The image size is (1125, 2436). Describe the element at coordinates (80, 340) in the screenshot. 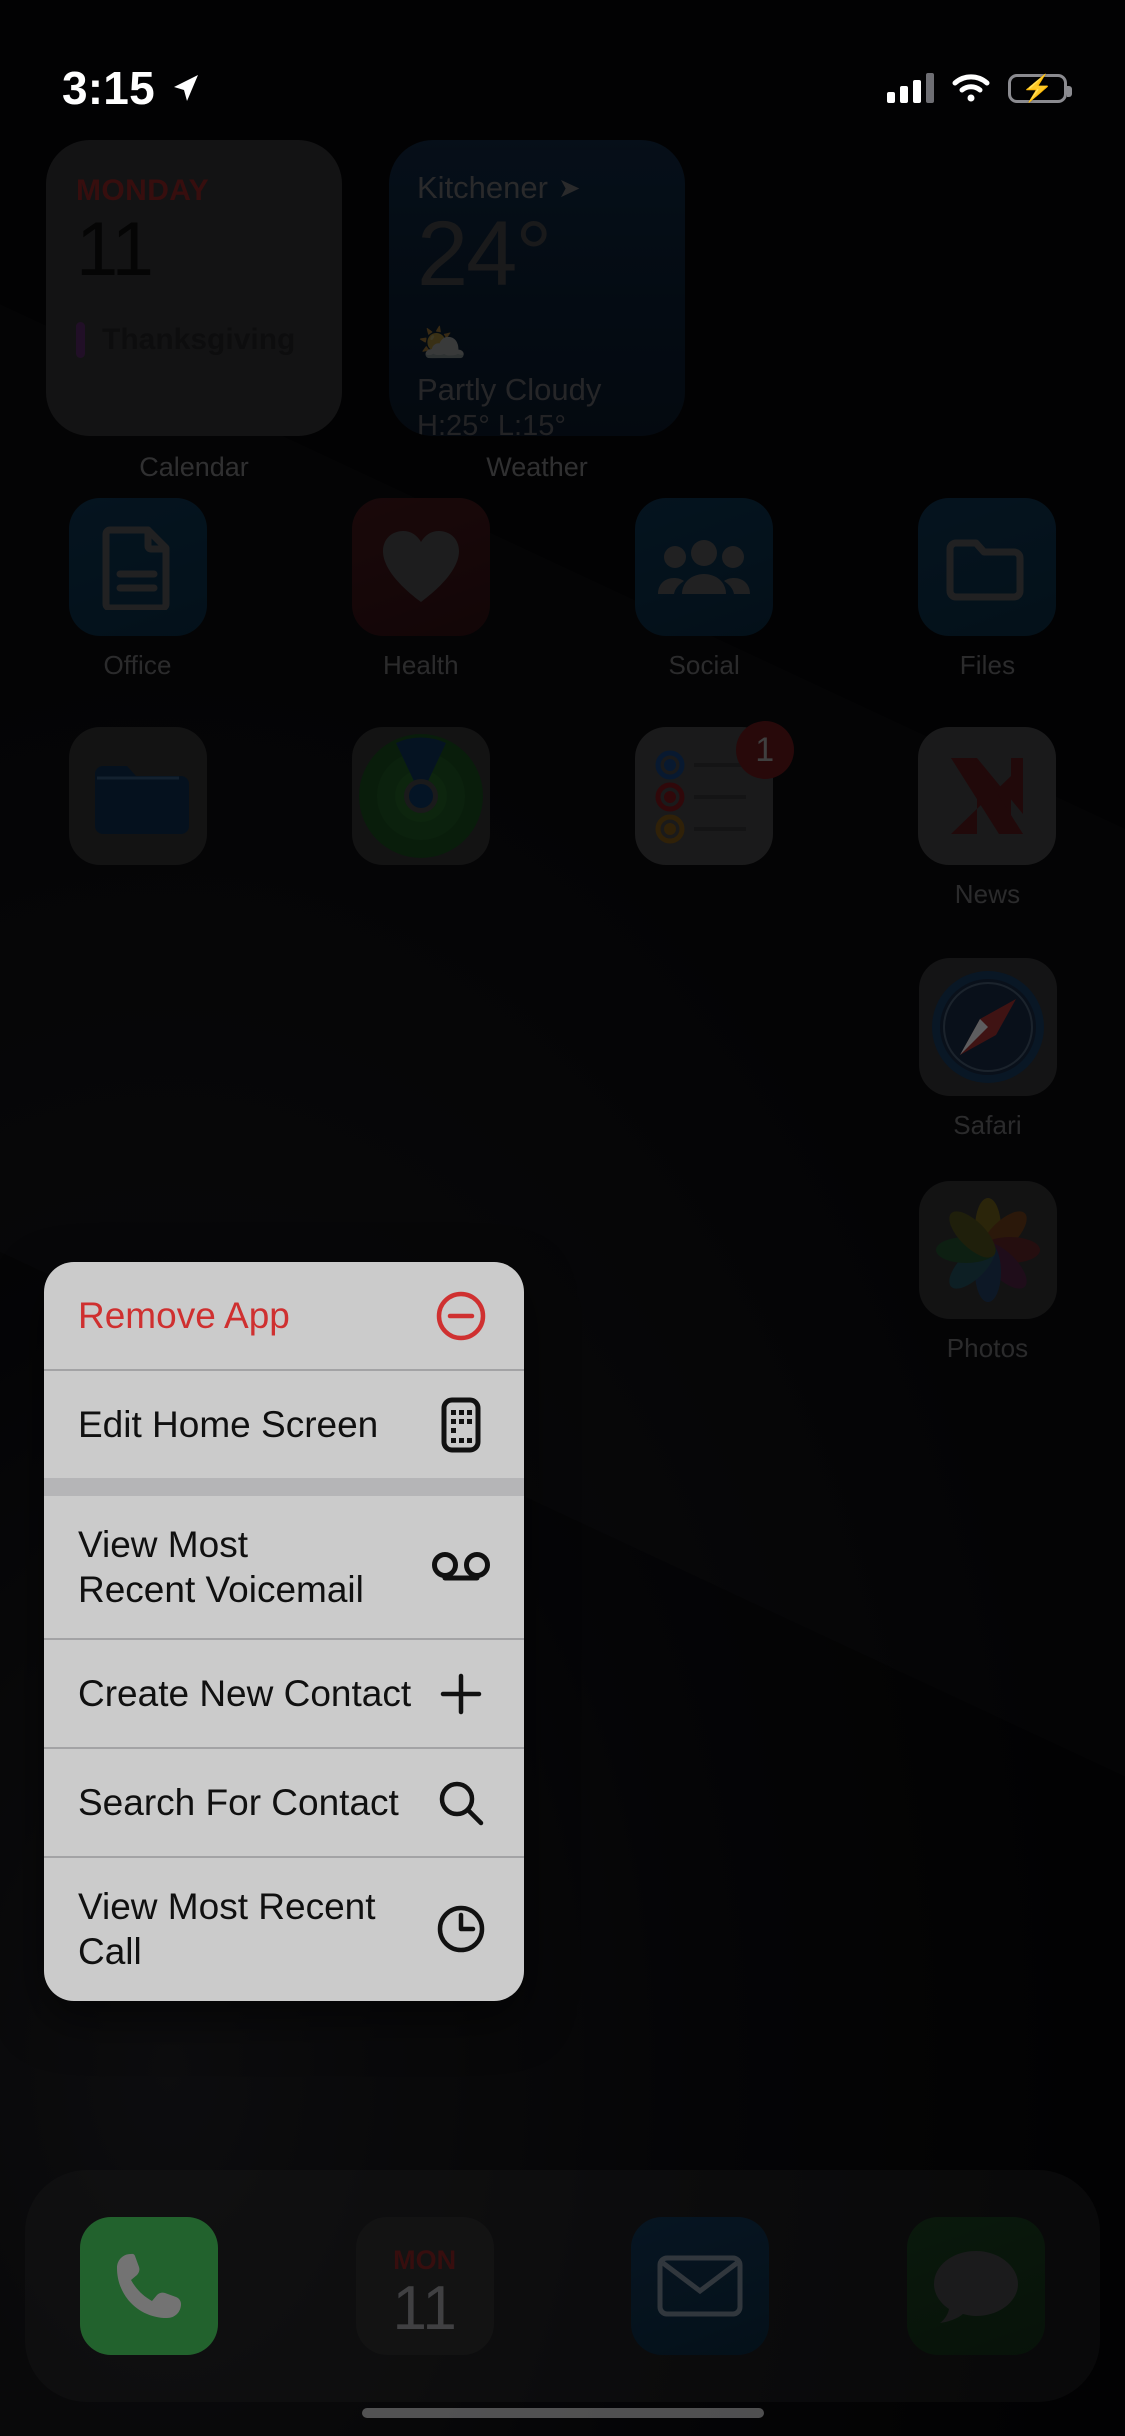

I see `event-color-bar` at that location.